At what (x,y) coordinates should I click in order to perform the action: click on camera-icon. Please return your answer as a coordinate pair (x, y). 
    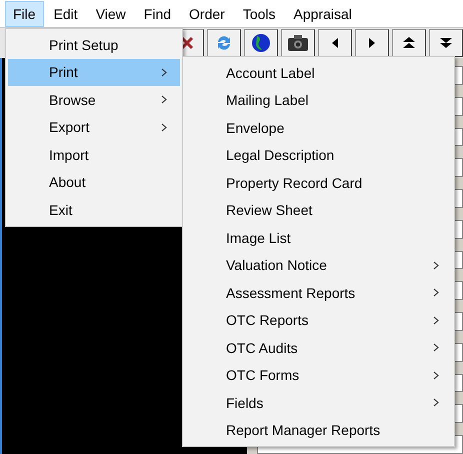
    Looking at the image, I should click on (298, 43).